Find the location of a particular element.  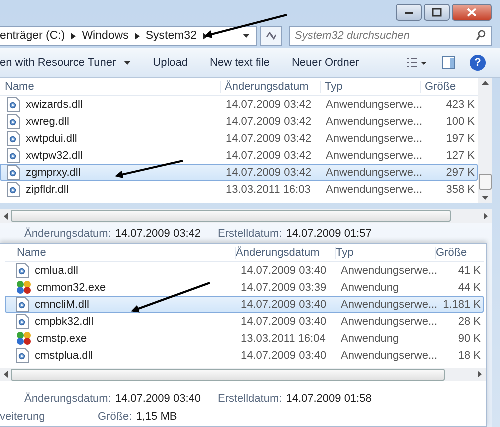

file-row: cmmon32.exe 14.07.2009 03:39 Anwendung 44 K is located at coordinates (244, 287).